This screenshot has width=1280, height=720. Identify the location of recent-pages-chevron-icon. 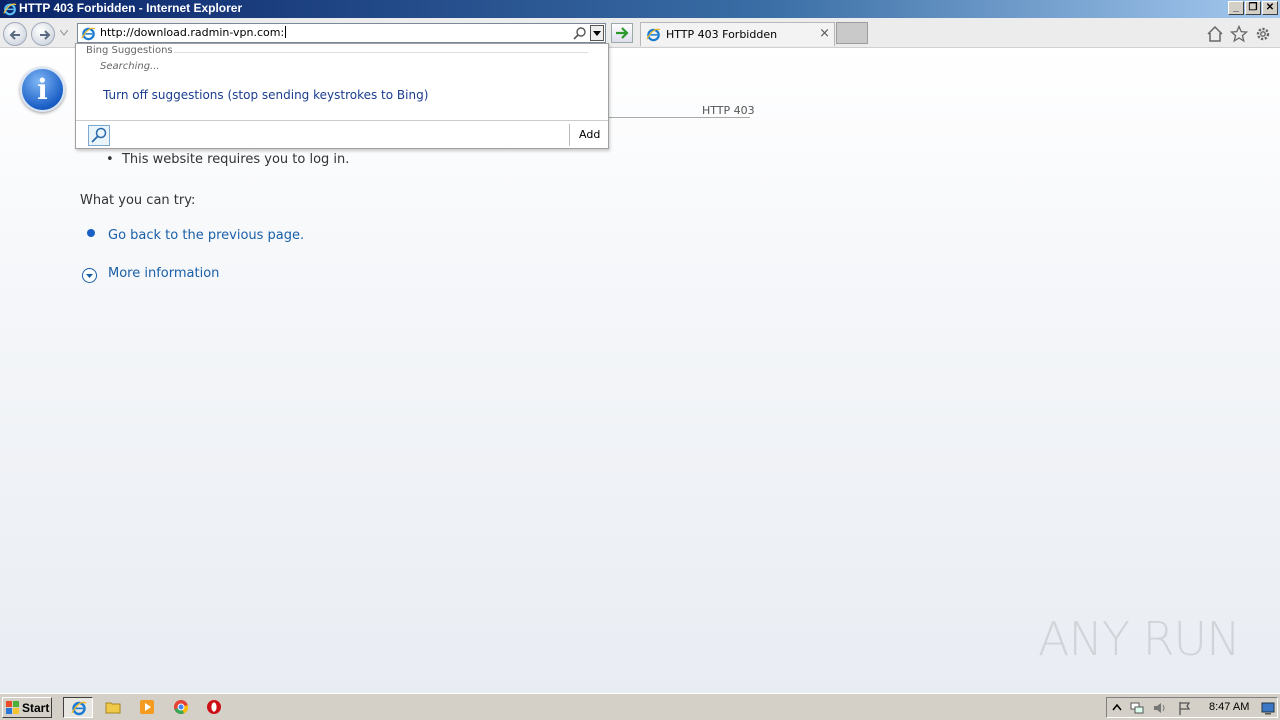
(64, 33).